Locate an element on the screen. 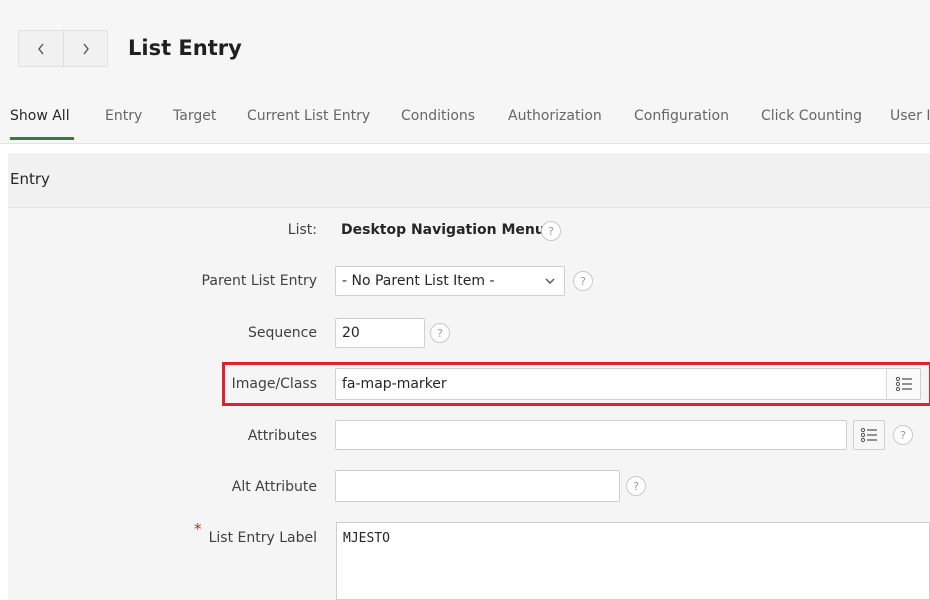 Image resolution: width=930 pixels, height=600 pixels. tab-click-counting: Click Counting is located at coordinates (811, 116).